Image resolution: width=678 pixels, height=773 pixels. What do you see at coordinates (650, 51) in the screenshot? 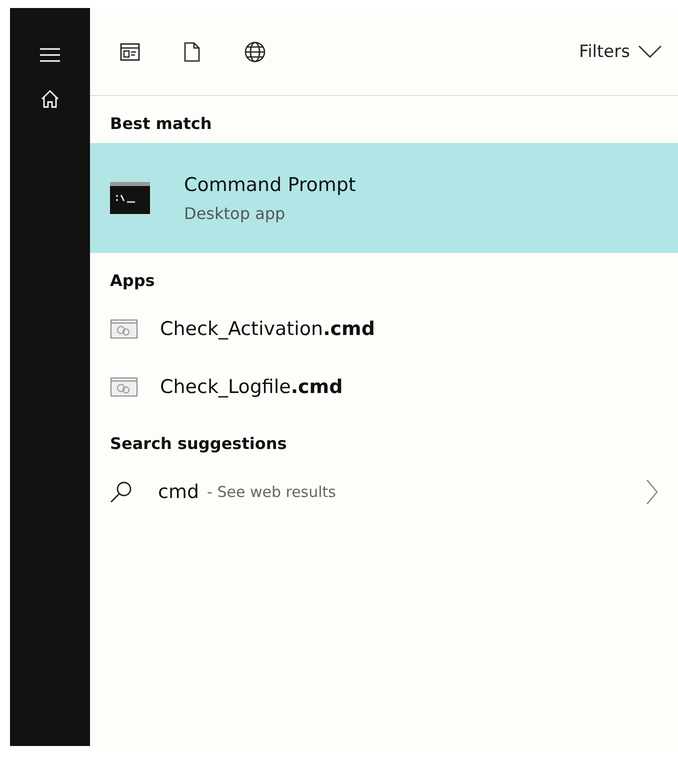
I see `chevron-down-icon` at bounding box center [650, 51].